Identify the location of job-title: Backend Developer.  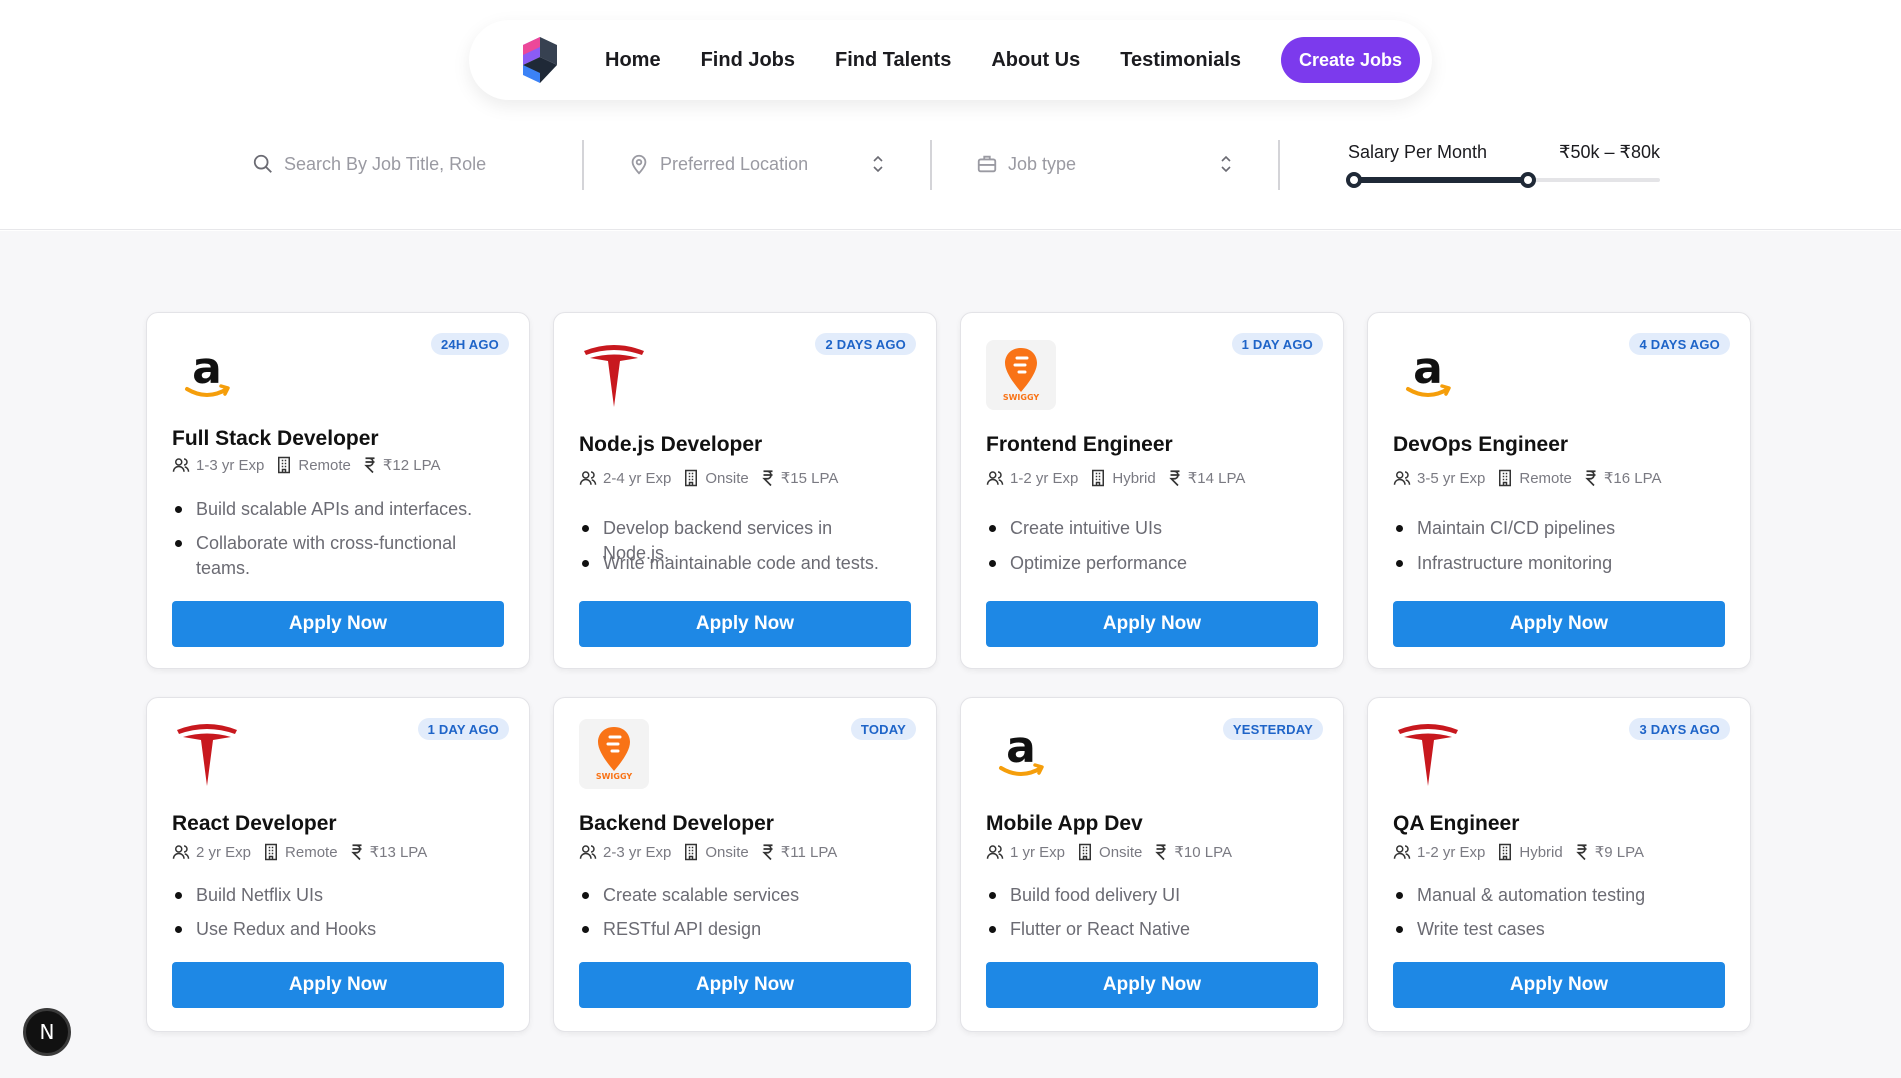
(676, 823).